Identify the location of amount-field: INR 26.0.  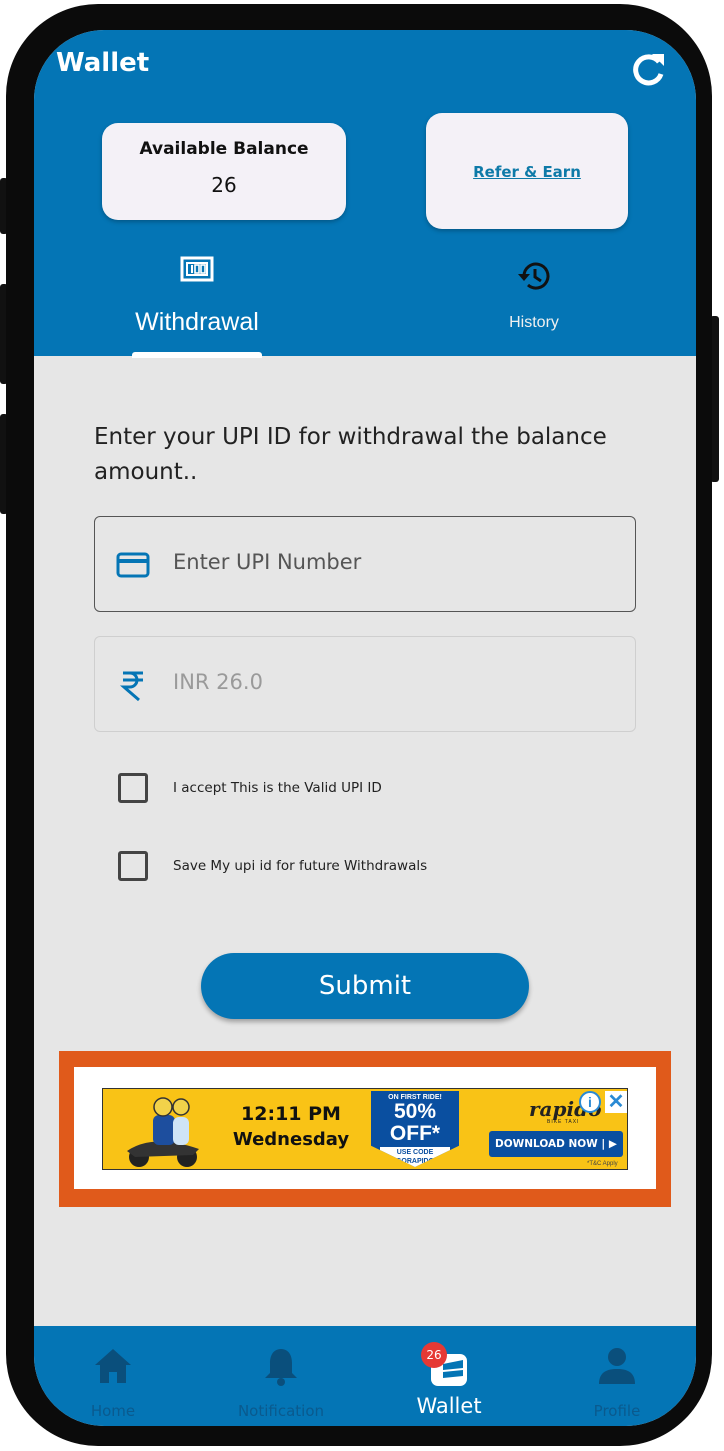
(365, 684).